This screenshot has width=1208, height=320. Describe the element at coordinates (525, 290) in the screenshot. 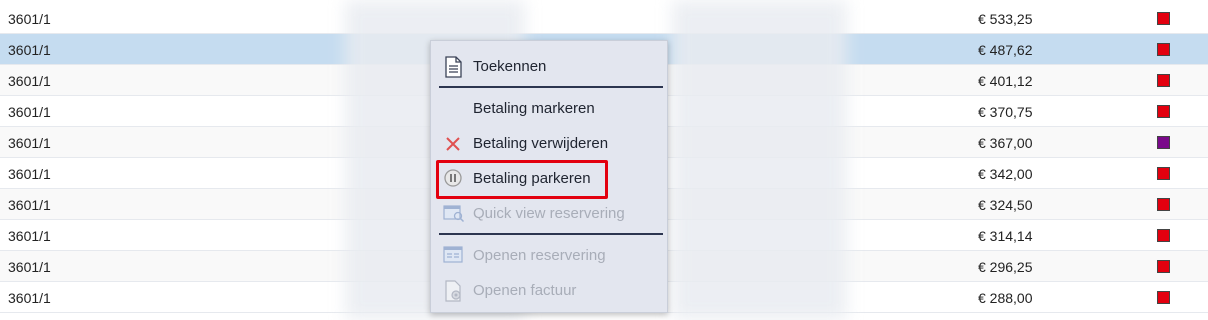

I see `menu-item-label: Openen factuur` at that location.